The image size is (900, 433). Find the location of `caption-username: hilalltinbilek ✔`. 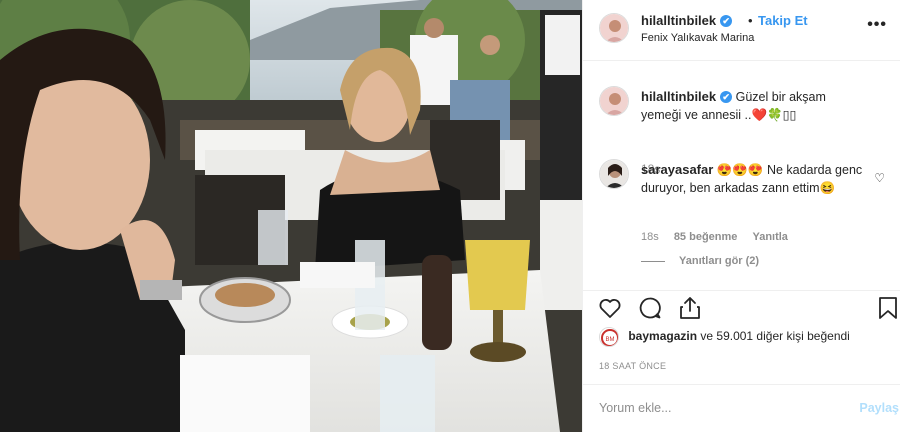

caption-username: hilalltinbilek ✔ is located at coordinates (687, 96).